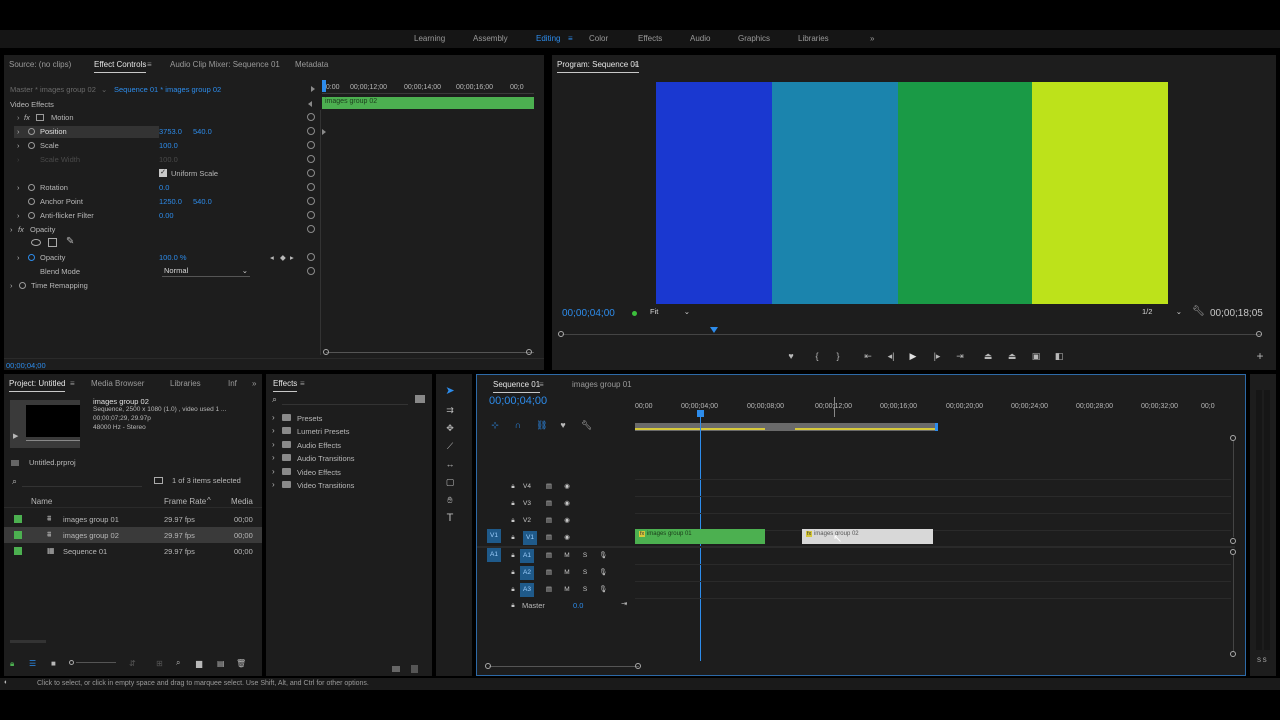 The width and height of the screenshot is (1280, 720). I want to click on tab-media-browser: Media Browser, so click(117, 383).